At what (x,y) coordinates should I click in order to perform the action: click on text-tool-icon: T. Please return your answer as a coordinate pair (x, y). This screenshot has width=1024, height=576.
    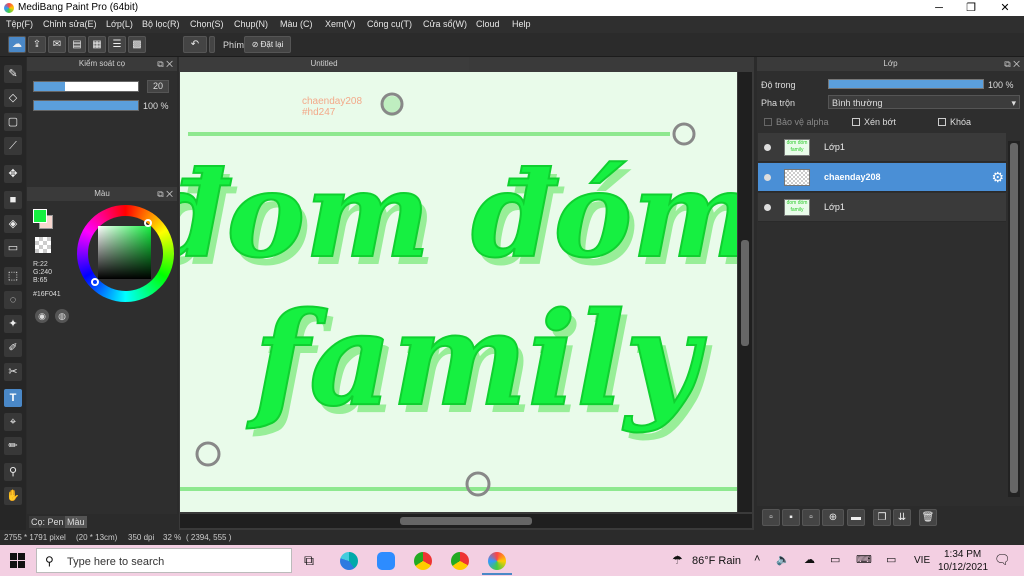
    Looking at the image, I should click on (13, 398).